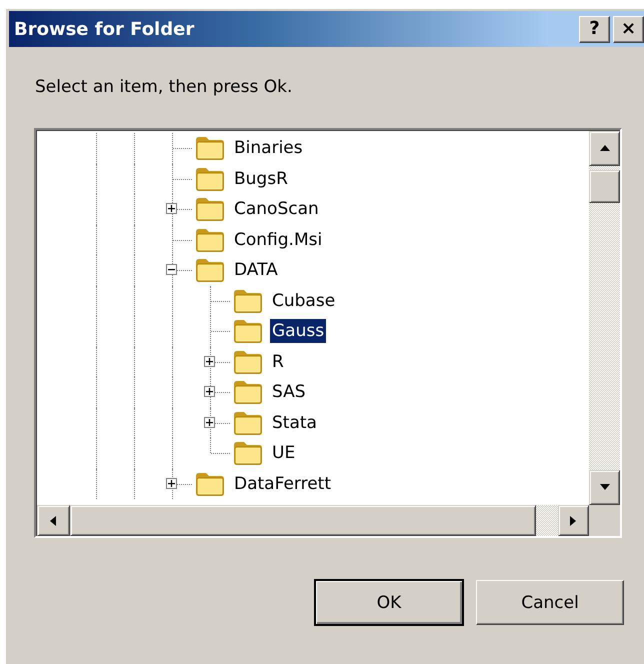  I want to click on instruction-text: Select an item, then press Ok., so click(164, 87).